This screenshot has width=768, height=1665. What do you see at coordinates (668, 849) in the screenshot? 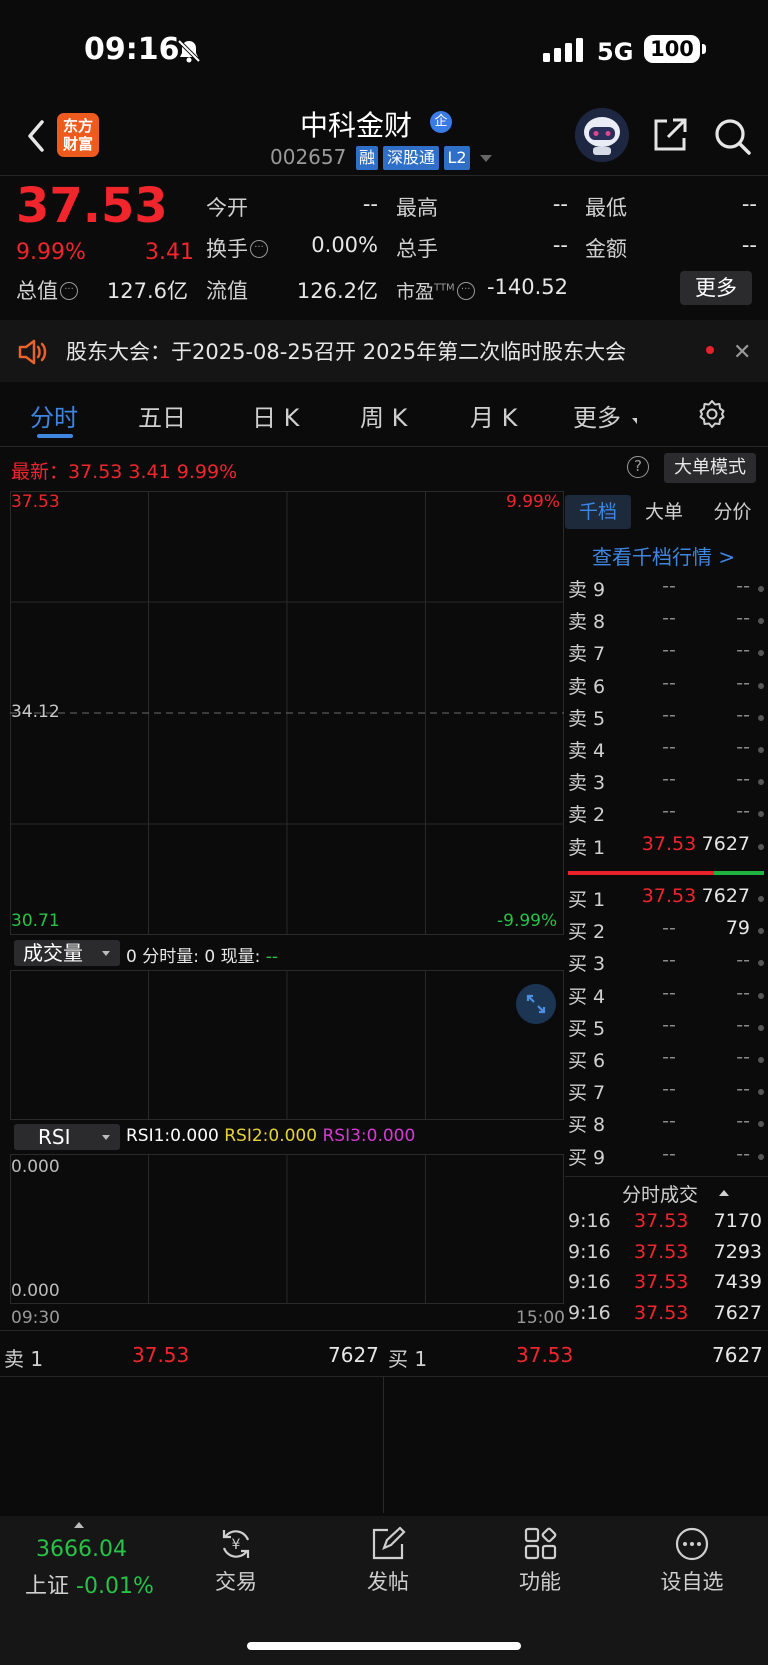
I see `ask-row: 卖 1 37.53 7627` at bounding box center [668, 849].